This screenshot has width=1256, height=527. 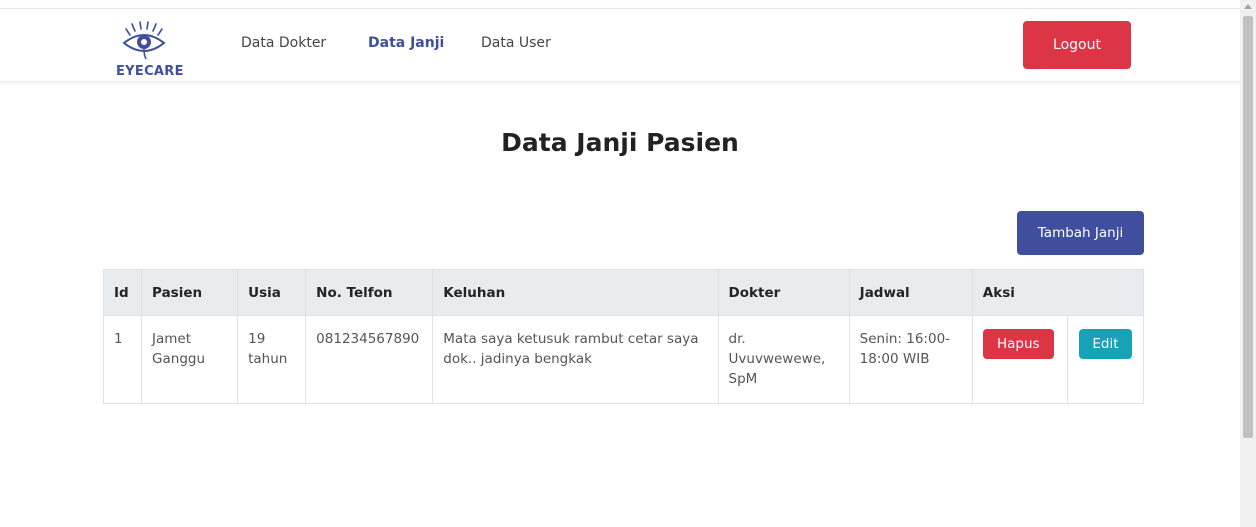 I want to click on cell-jadwal: Senin: 16:00-18:00 WIB, so click(x=910, y=359).